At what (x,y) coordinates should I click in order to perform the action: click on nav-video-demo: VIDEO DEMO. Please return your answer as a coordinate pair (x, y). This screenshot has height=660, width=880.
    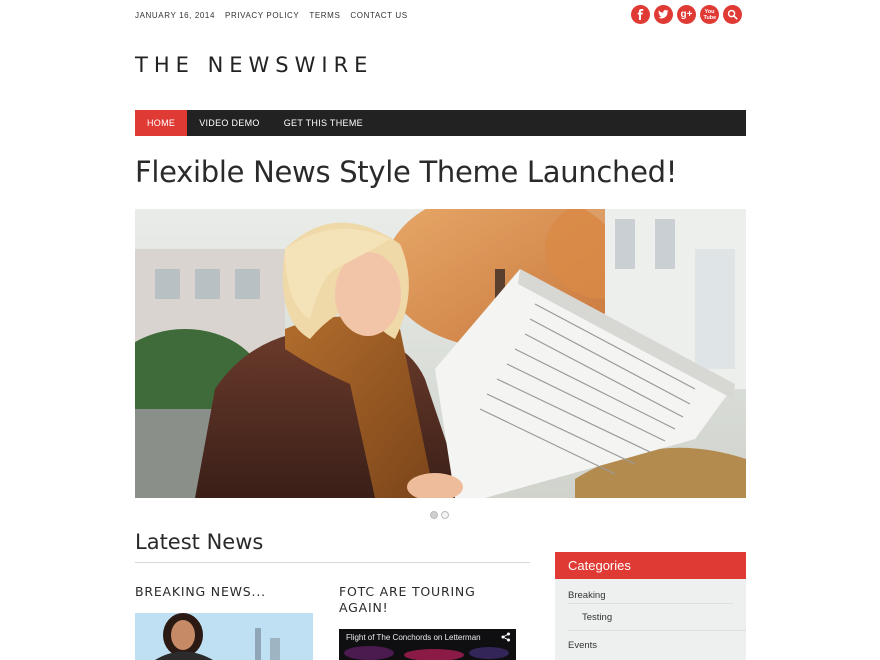
    Looking at the image, I should click on (229, 123).